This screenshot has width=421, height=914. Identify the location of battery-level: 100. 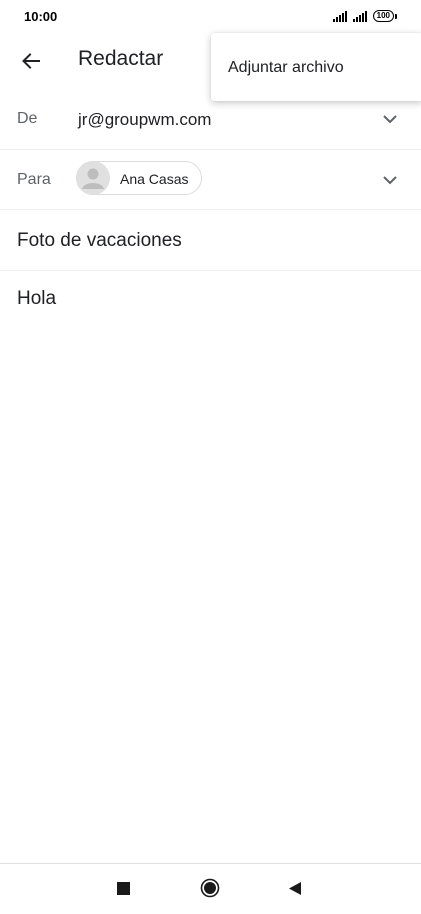
(383, 16).